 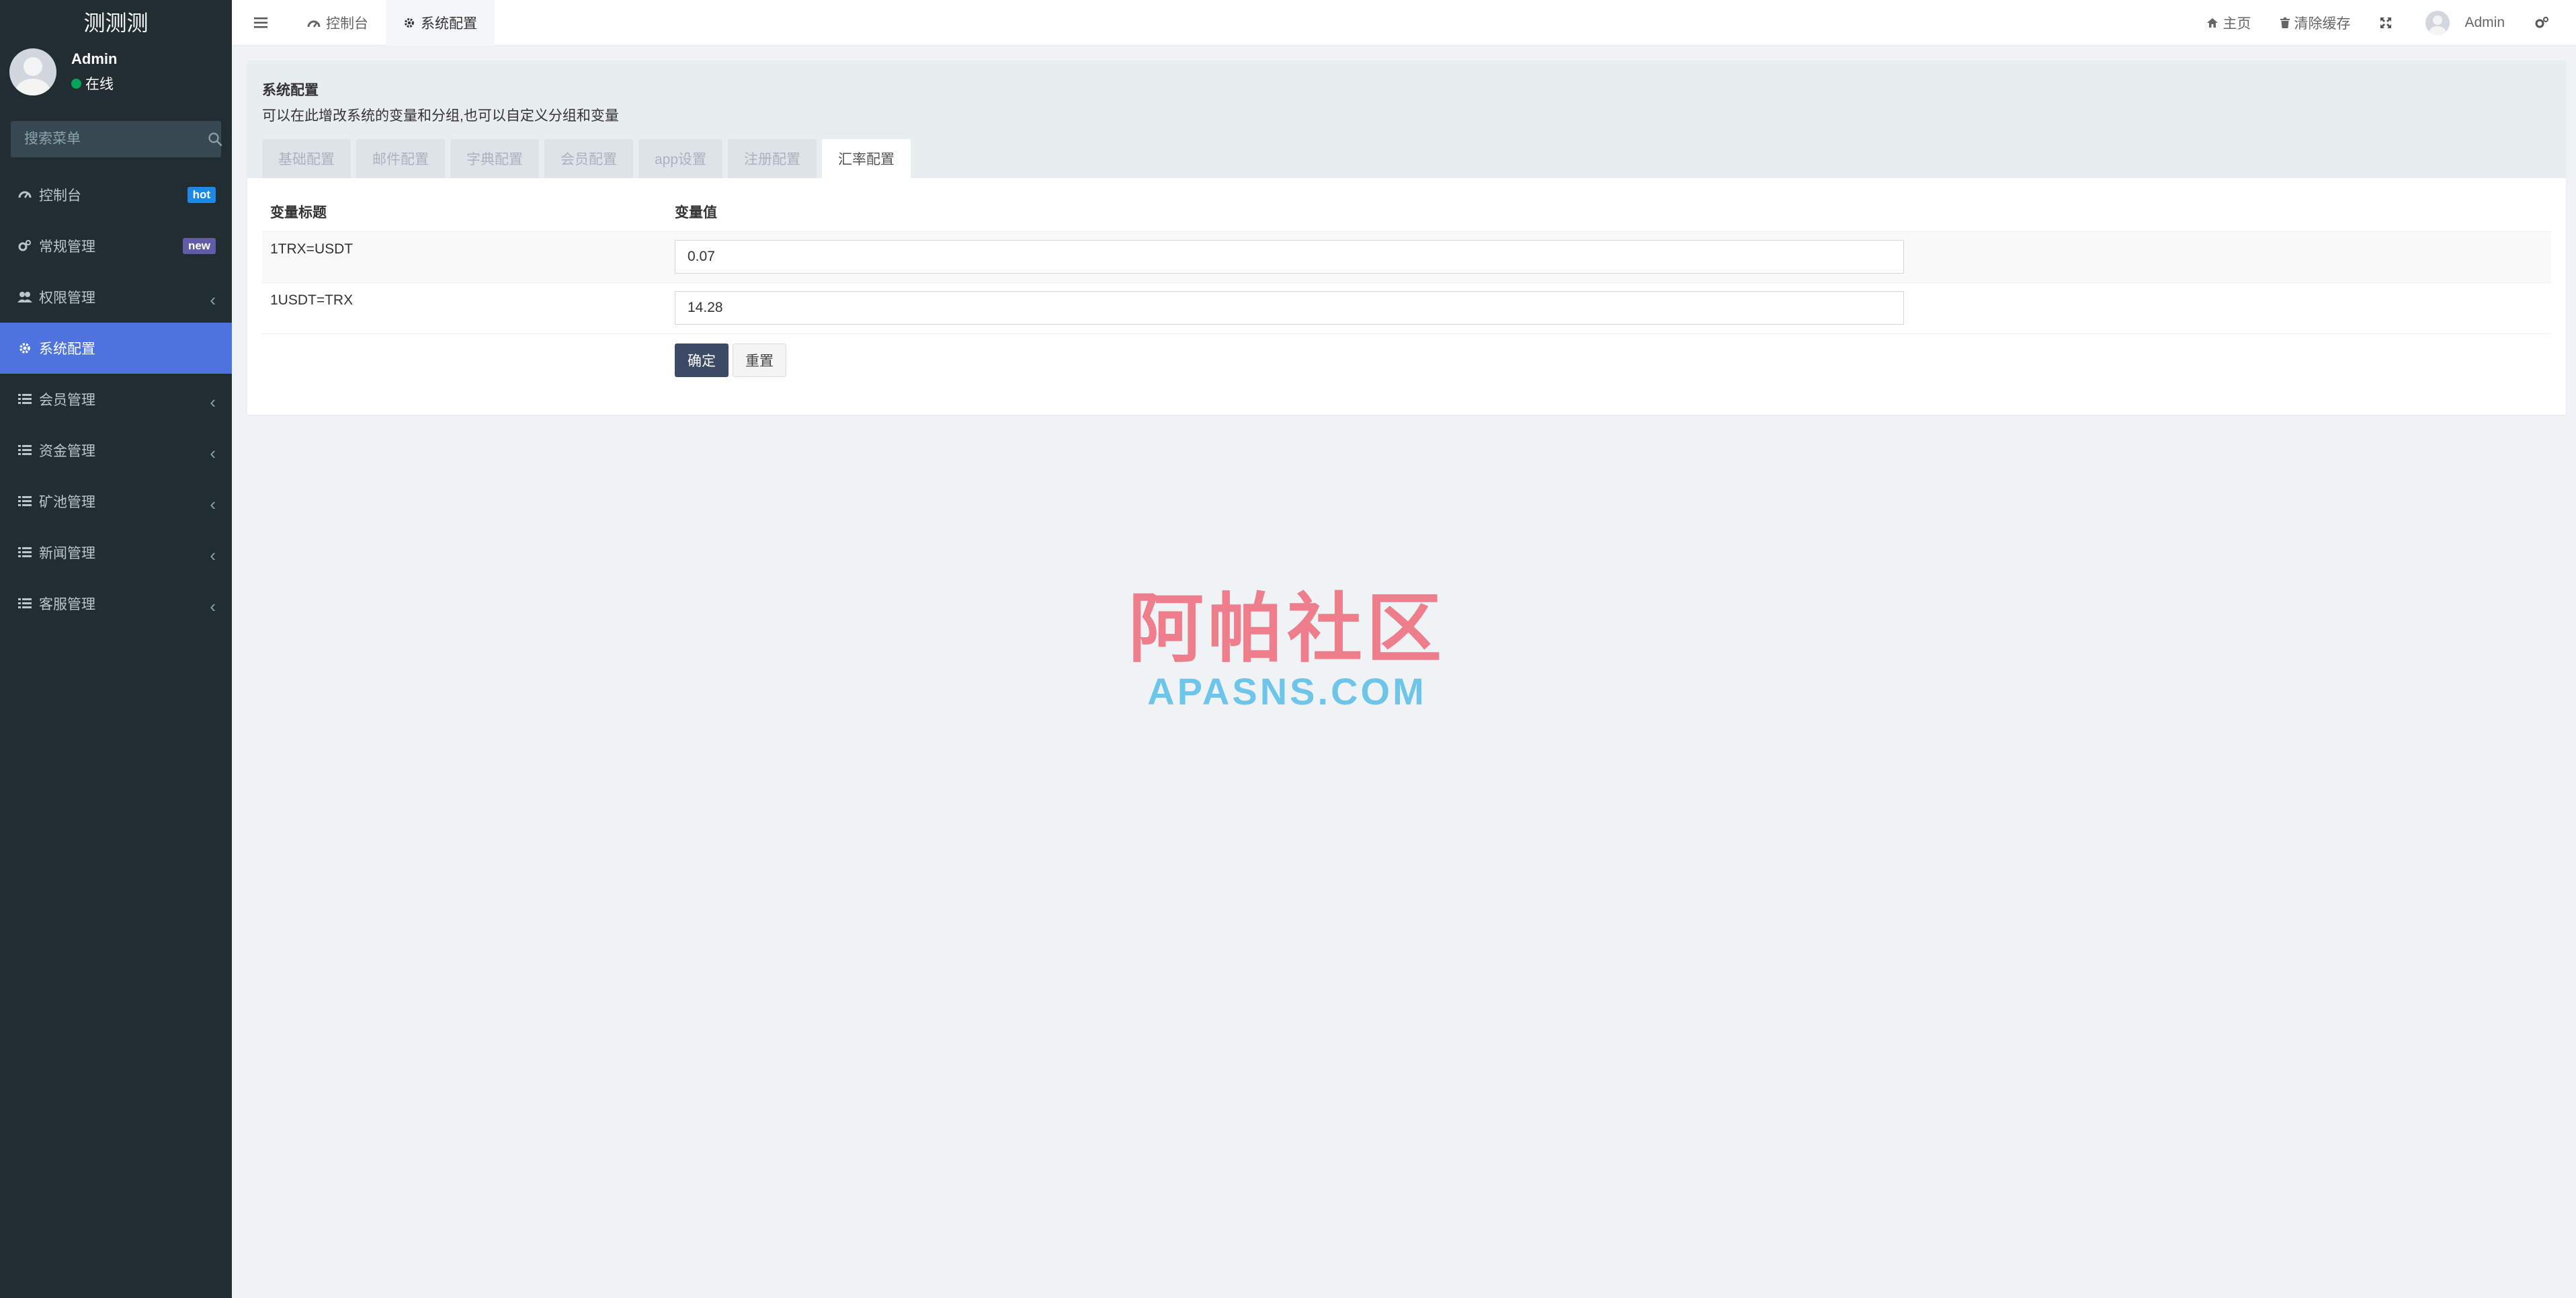 I want to click on top-right-menu: 主页 清除缓存 Admin, so click(x=2384, y=23).